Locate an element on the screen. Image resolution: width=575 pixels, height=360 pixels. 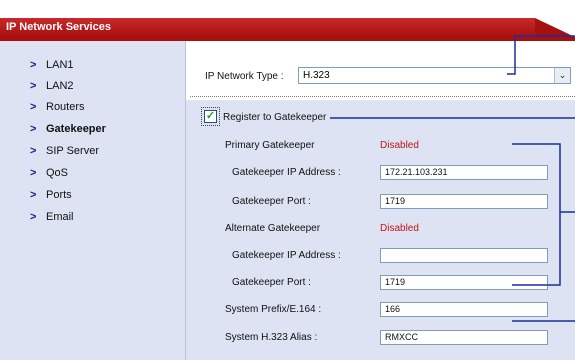
window-title: IP Network Services is located at coordinates (58, 27).